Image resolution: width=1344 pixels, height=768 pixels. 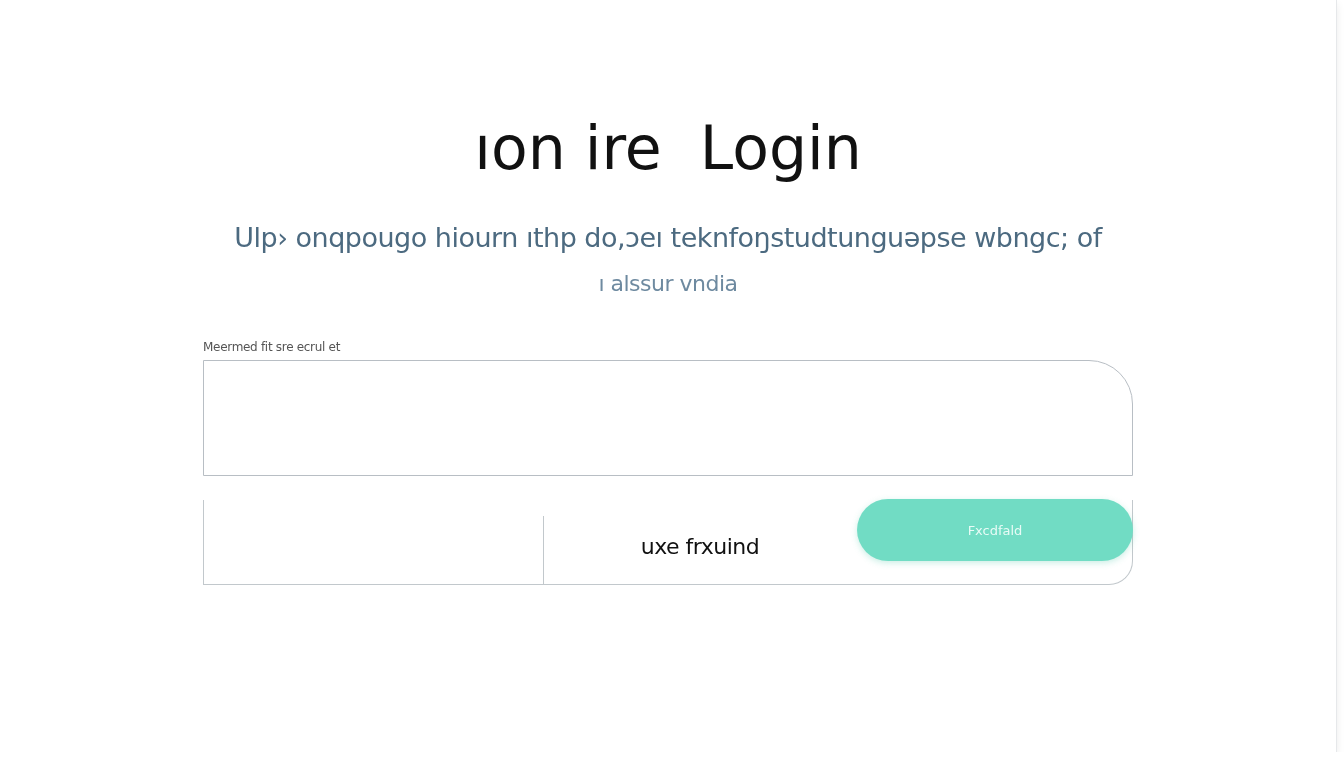 What do you see at coordinates (700, 546) in the screenshot?
I see `panel-text: uxe frxuind` at bounding box center [700, 546].